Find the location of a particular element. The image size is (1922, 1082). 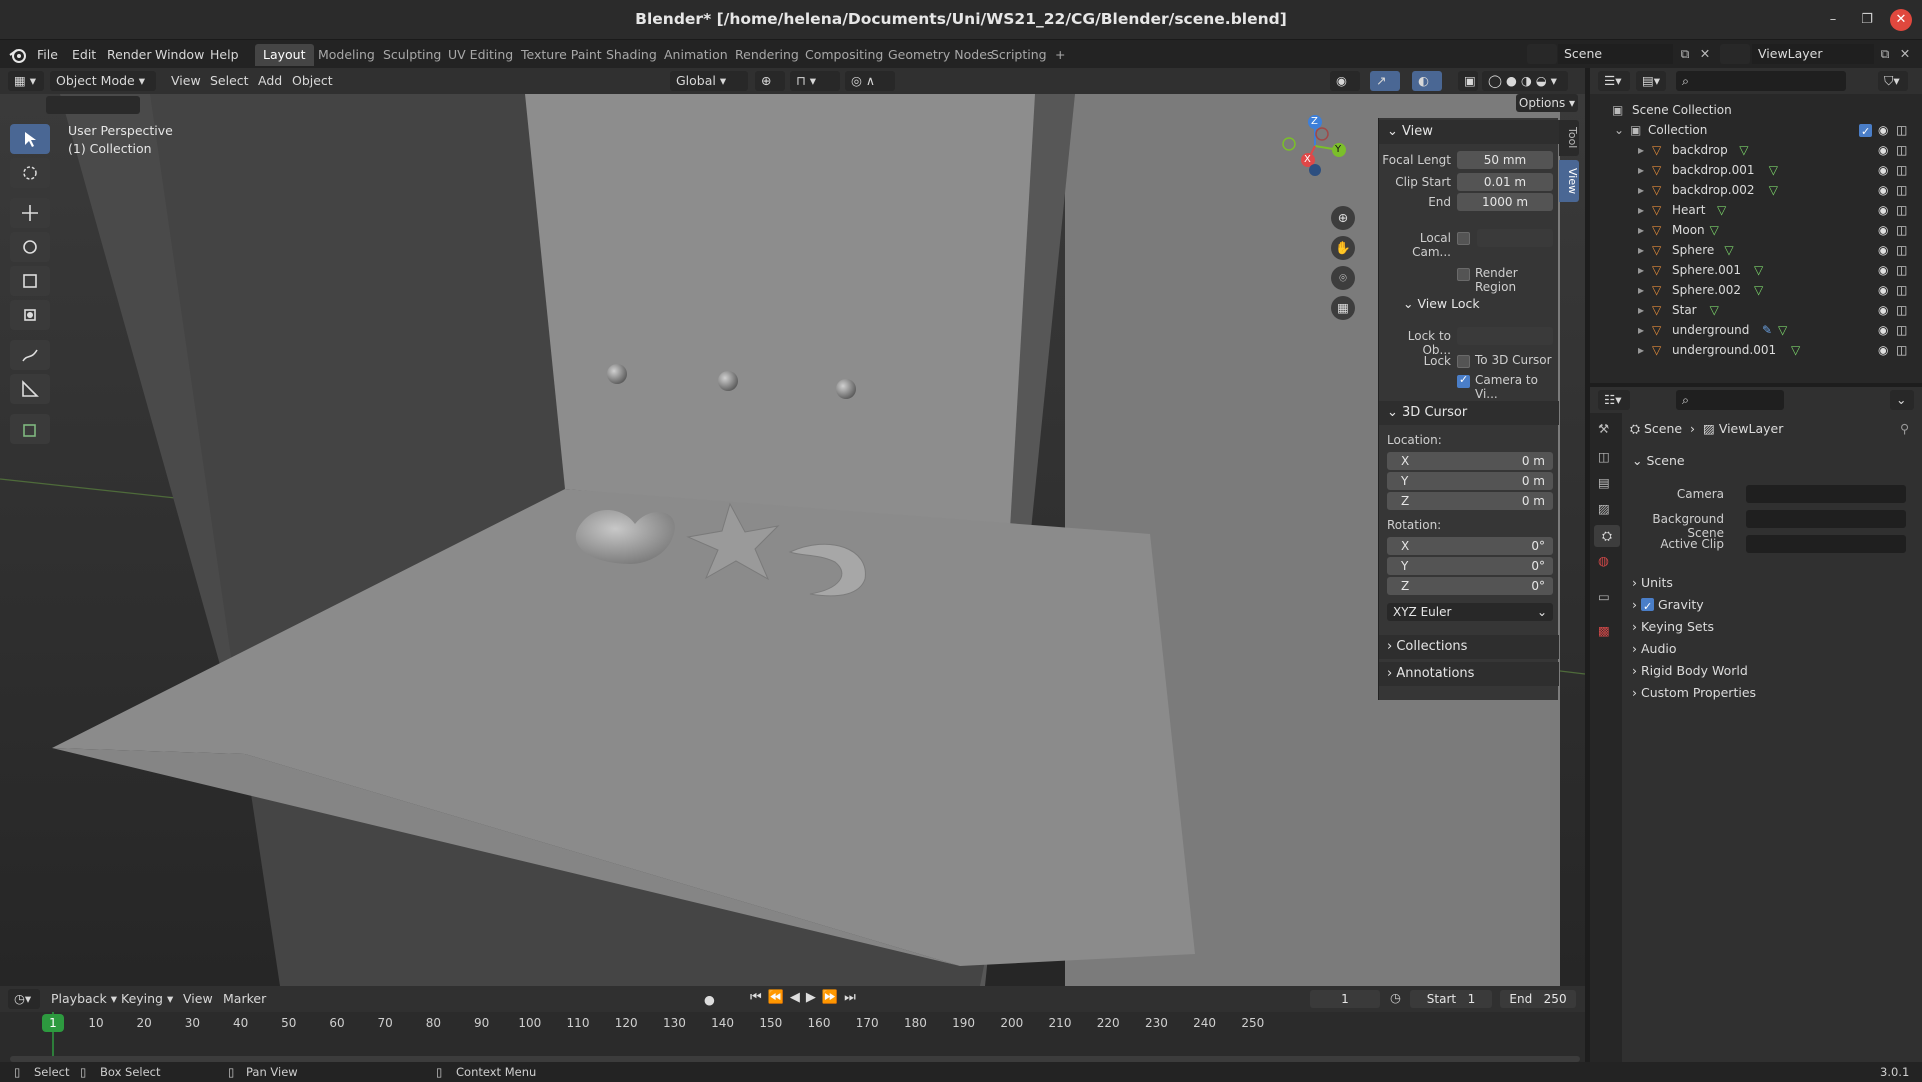

tool-tab-icon: ⚒ is located at coordinates (1603, 428).